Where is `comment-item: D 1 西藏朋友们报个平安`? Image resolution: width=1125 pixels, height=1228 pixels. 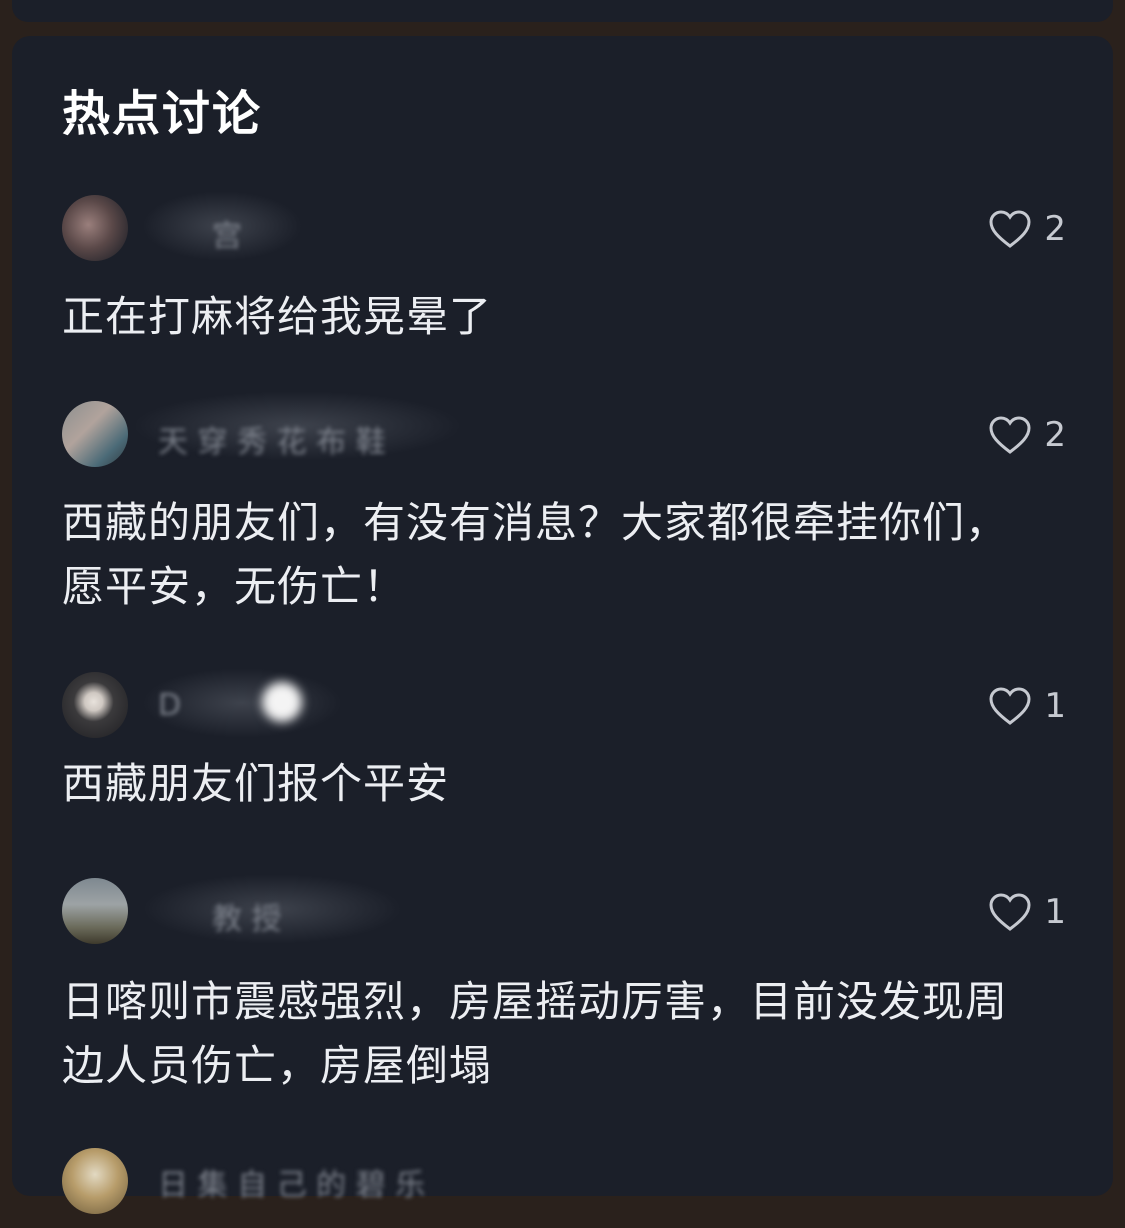
comment-item: D 1 西藏朋友们报个平安 is located at coordinates (564, 738).